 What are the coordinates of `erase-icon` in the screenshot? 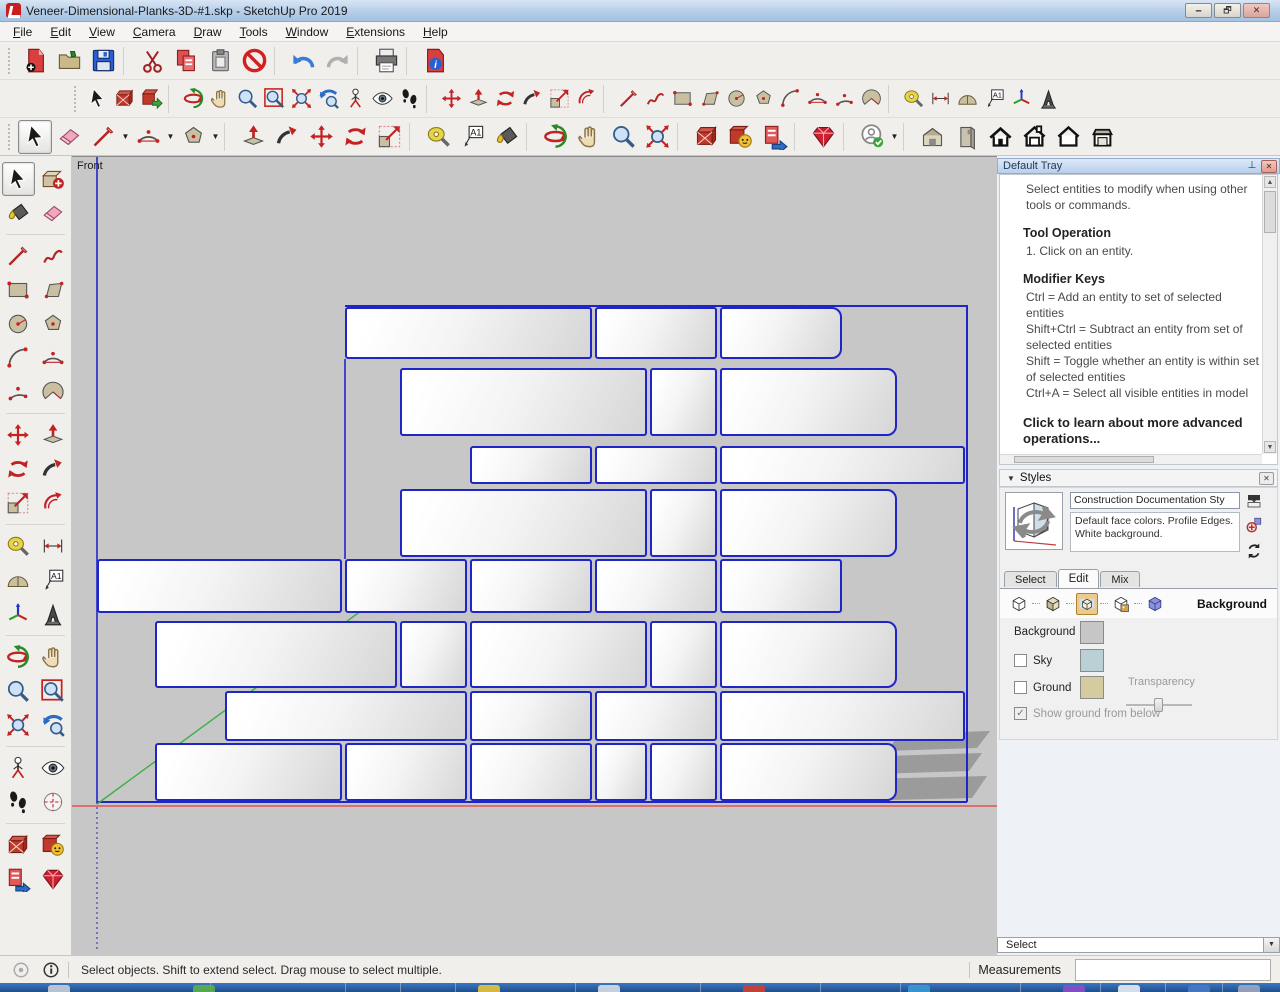 It's located at (254, 61).